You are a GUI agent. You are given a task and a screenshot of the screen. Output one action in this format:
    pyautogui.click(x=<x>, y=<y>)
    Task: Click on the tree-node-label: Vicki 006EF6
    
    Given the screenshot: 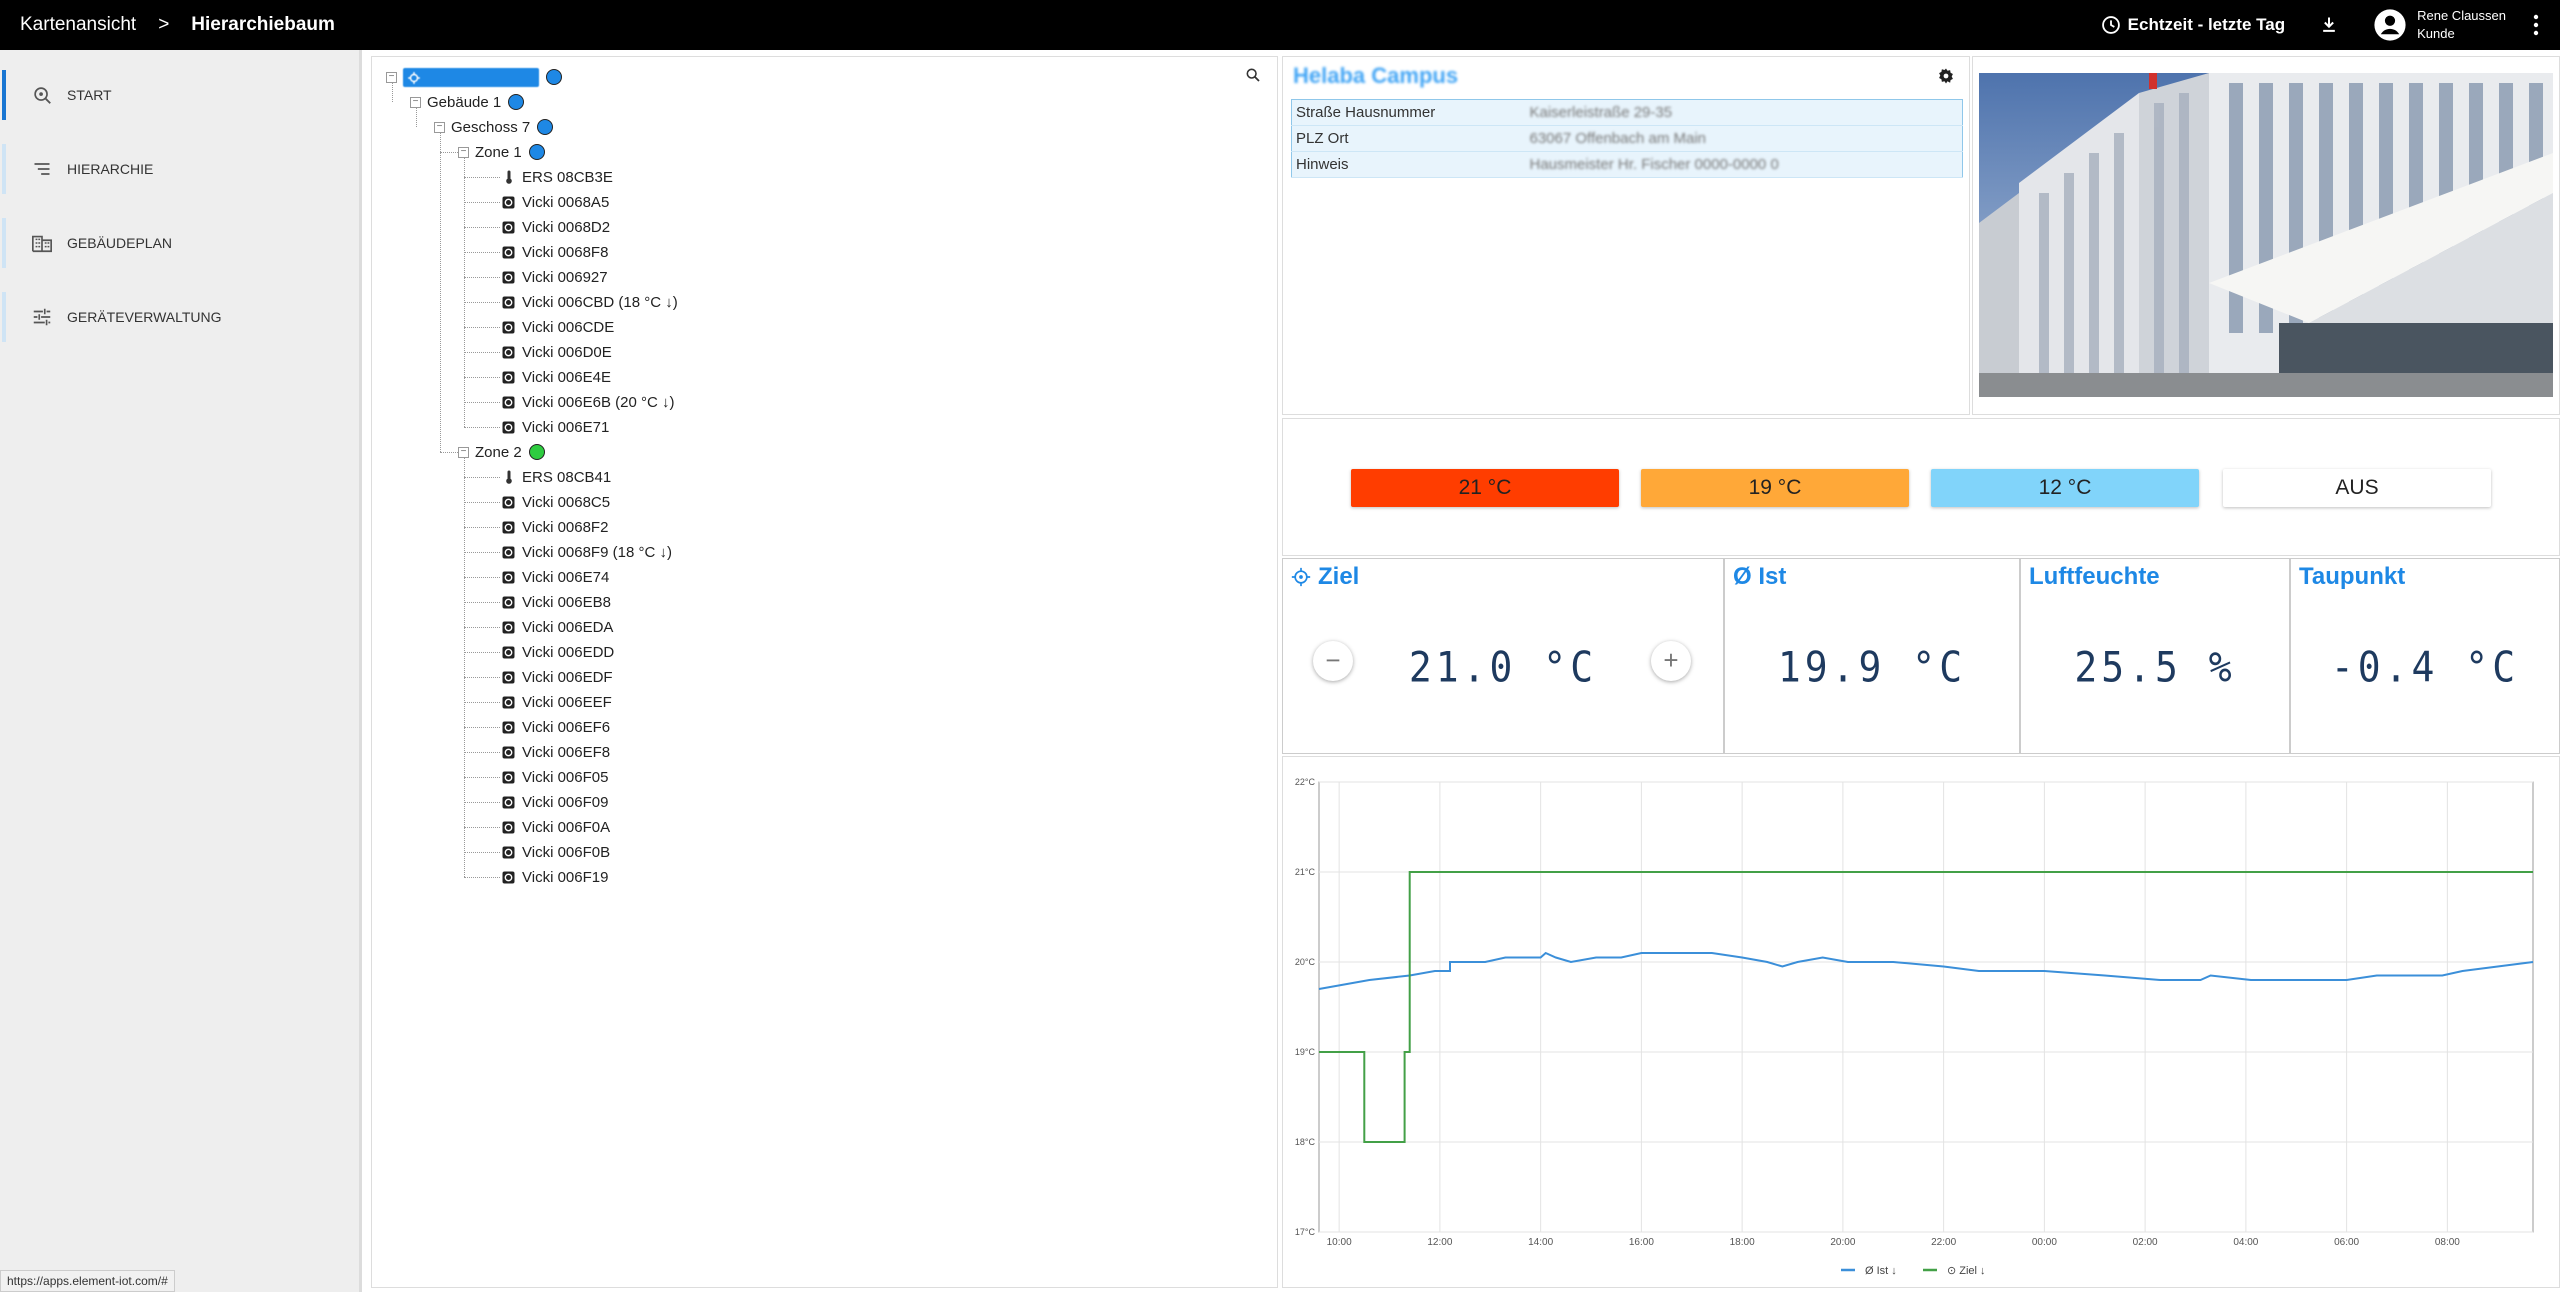 What is the action you would take?
    pyautogui.click(x=566, y=727)
    